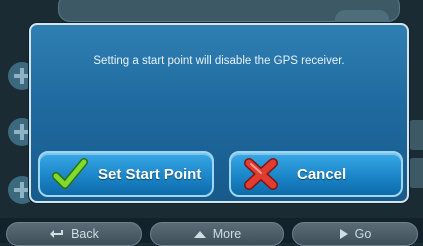 Image resolution: width=423 pixels, height=246 pixels. What do you see at coordinates (150, 174) in the screenshot?
I see `set-start-point-label: Set Start Point` at bounding box center [150, 174].